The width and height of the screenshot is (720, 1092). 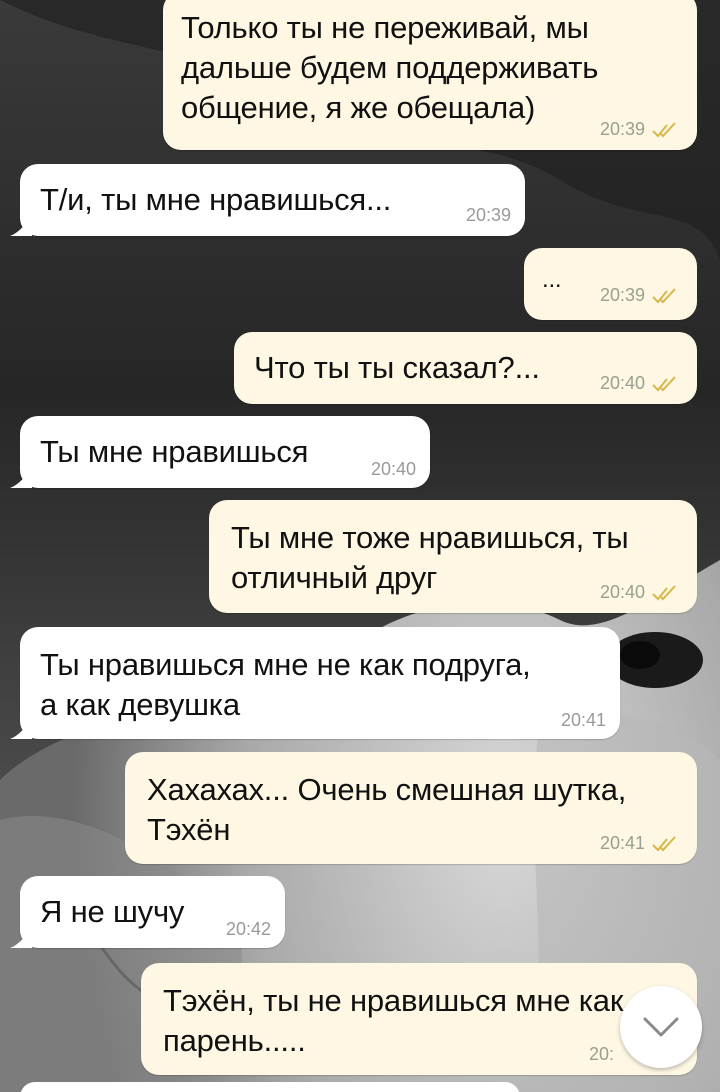 I want to click on message-text: Хахахах... Очень смешная шутка, Тэхён, so click(x=387, y=809).